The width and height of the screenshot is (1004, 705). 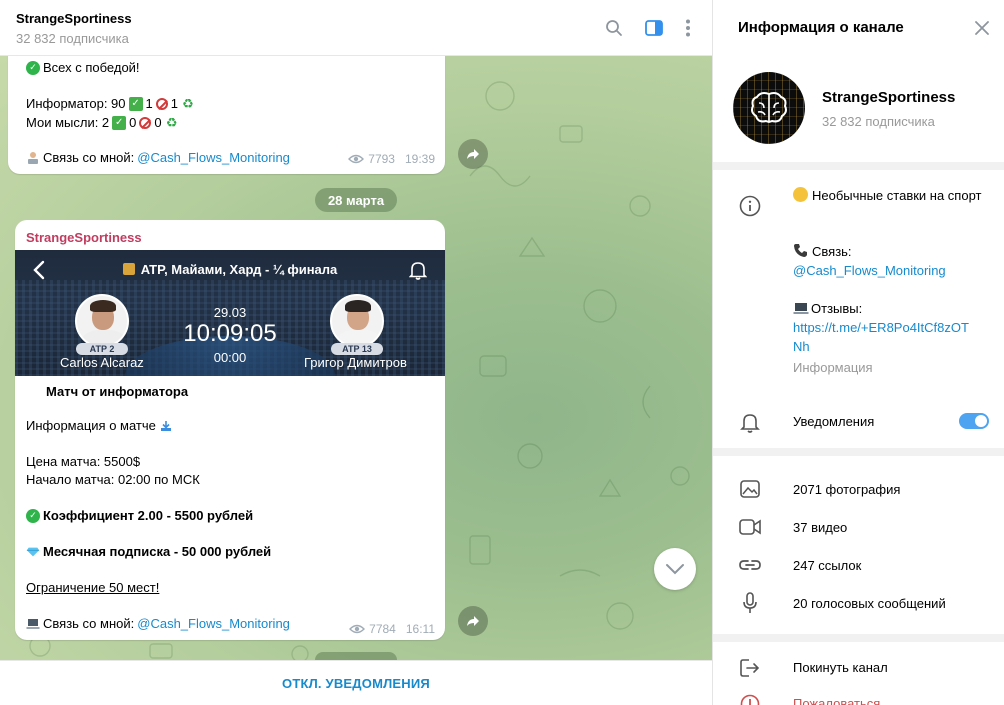 I want to click on brain-icon, so click(x=769, y=108).